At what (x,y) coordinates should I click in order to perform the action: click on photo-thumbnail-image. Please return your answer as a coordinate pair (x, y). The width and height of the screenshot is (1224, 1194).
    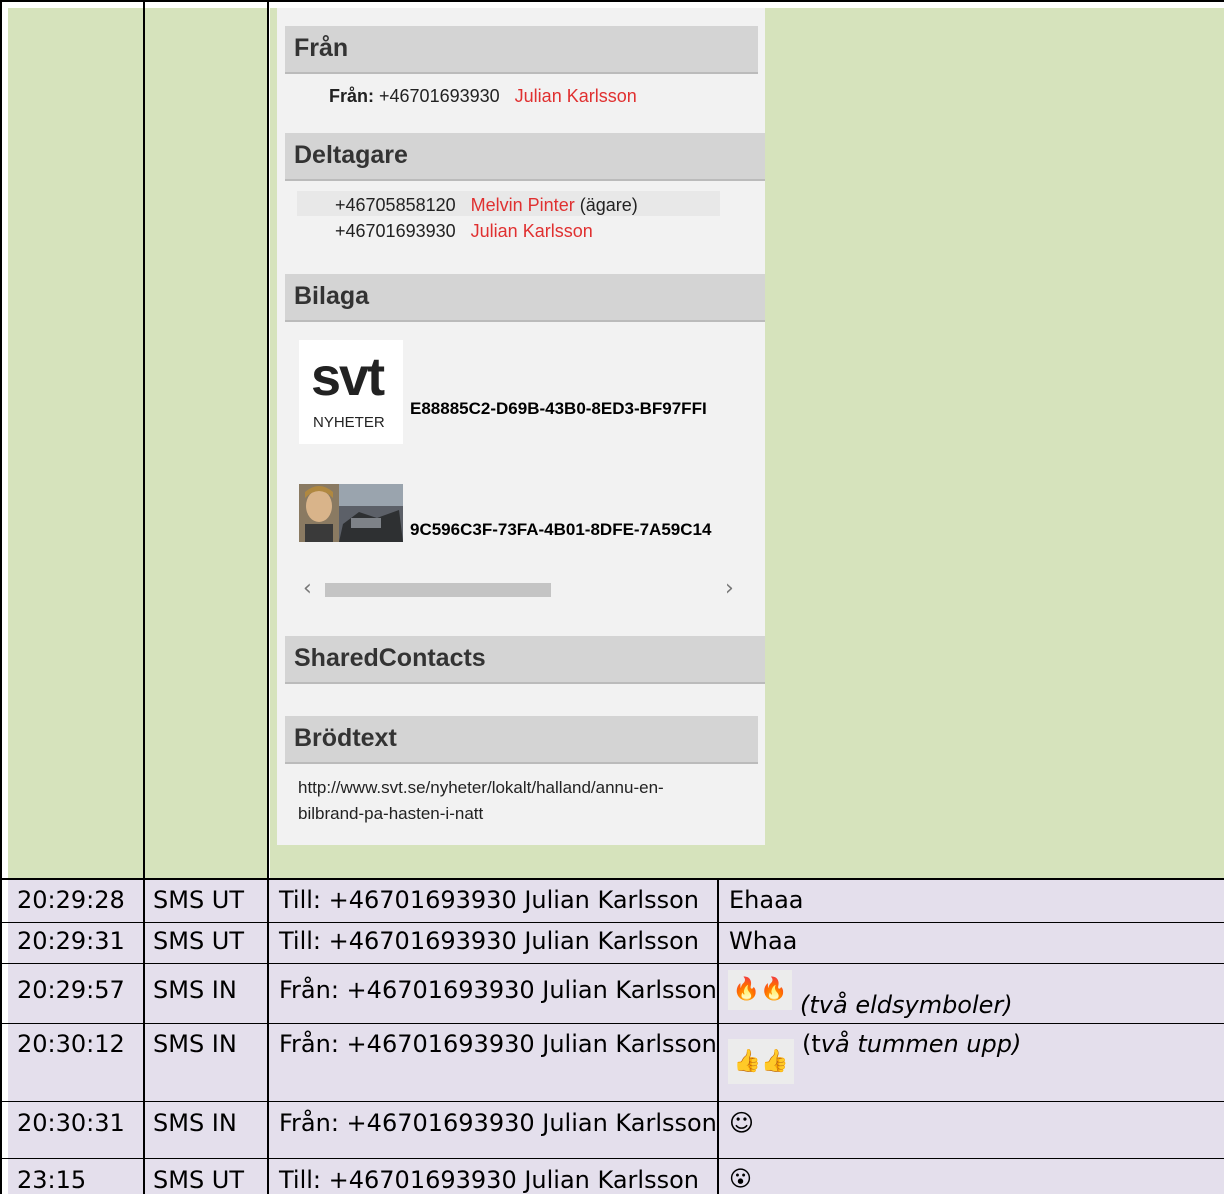
    Looking at the image, I should click on (351, 513).